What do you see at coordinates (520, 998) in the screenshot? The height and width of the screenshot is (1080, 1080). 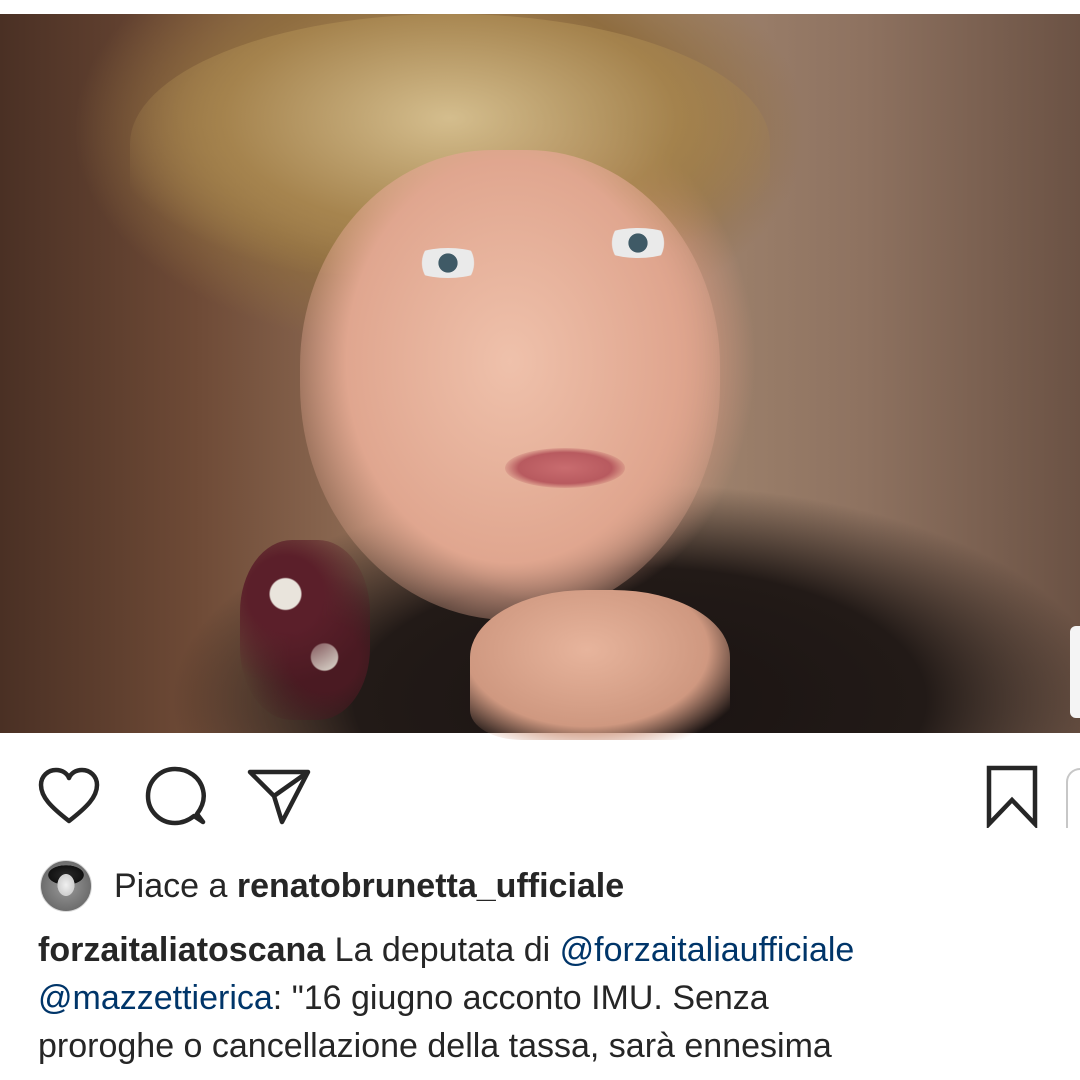 I see `caption-text: : "16 giugno acconto IMU. Senza` at bounding box center [520, 998].